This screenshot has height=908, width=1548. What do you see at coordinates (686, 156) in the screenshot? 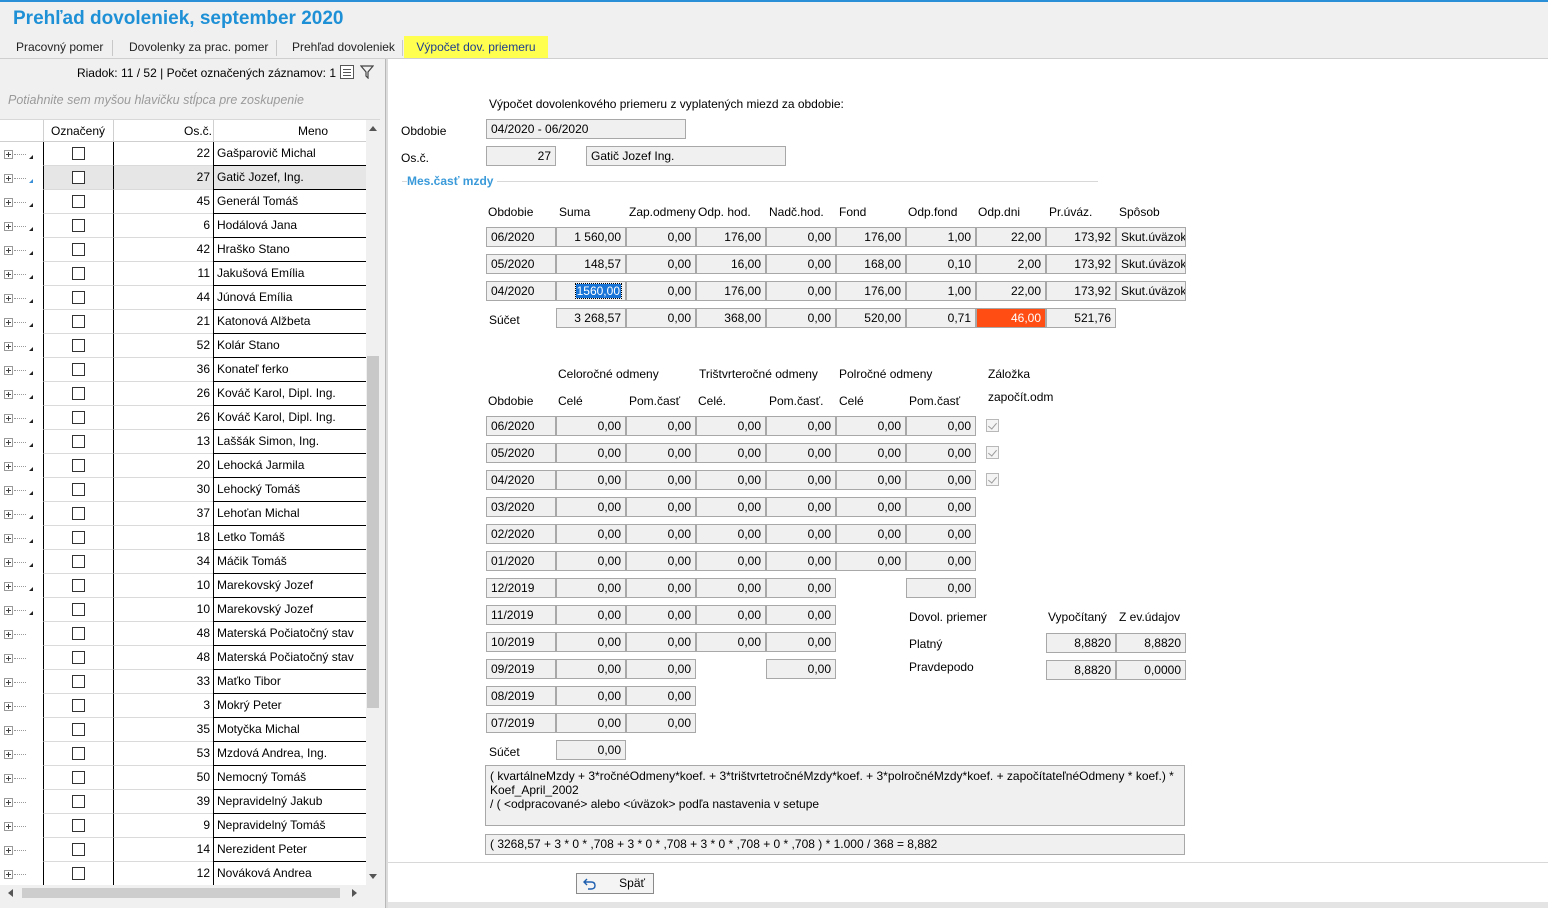
I see `employee-name-field: Gatič Jozef Ing.` at bounding box center [686, 156].